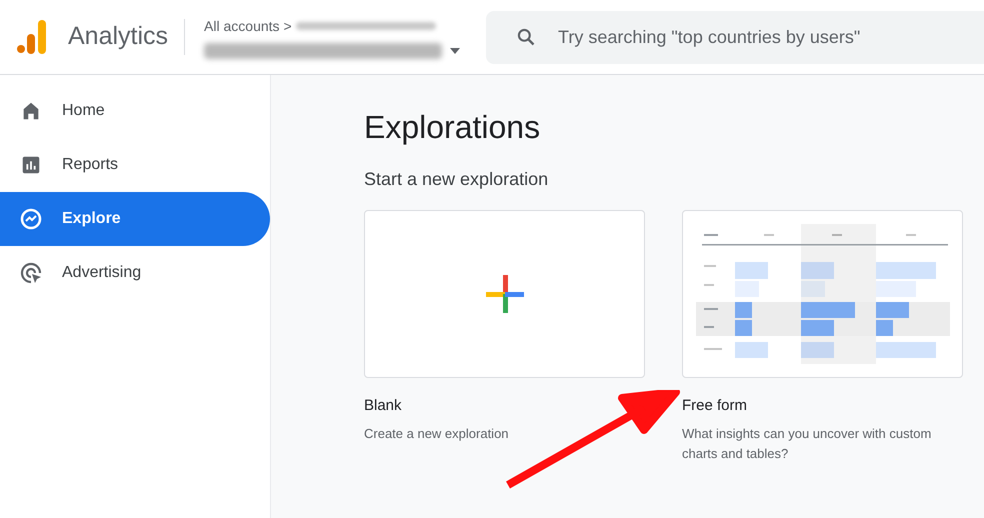  What do you see at coordinates (735, 37) in the screenshot?
I see `search-field: Try searching "top countries by users"` at bounding box center [735, 37].